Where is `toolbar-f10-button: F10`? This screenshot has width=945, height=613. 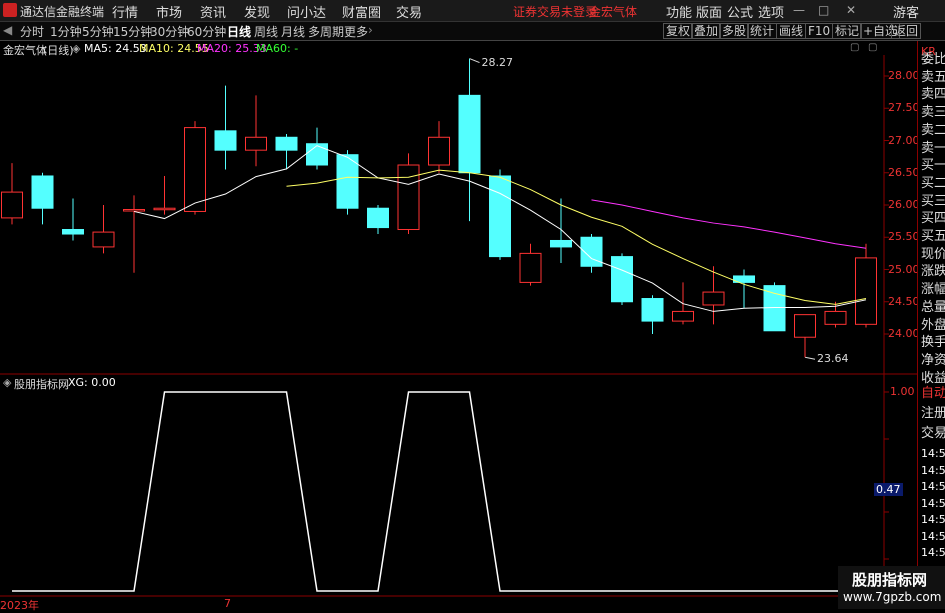 toolbar-f10-button: F10 is located at coordinates (819, 31).